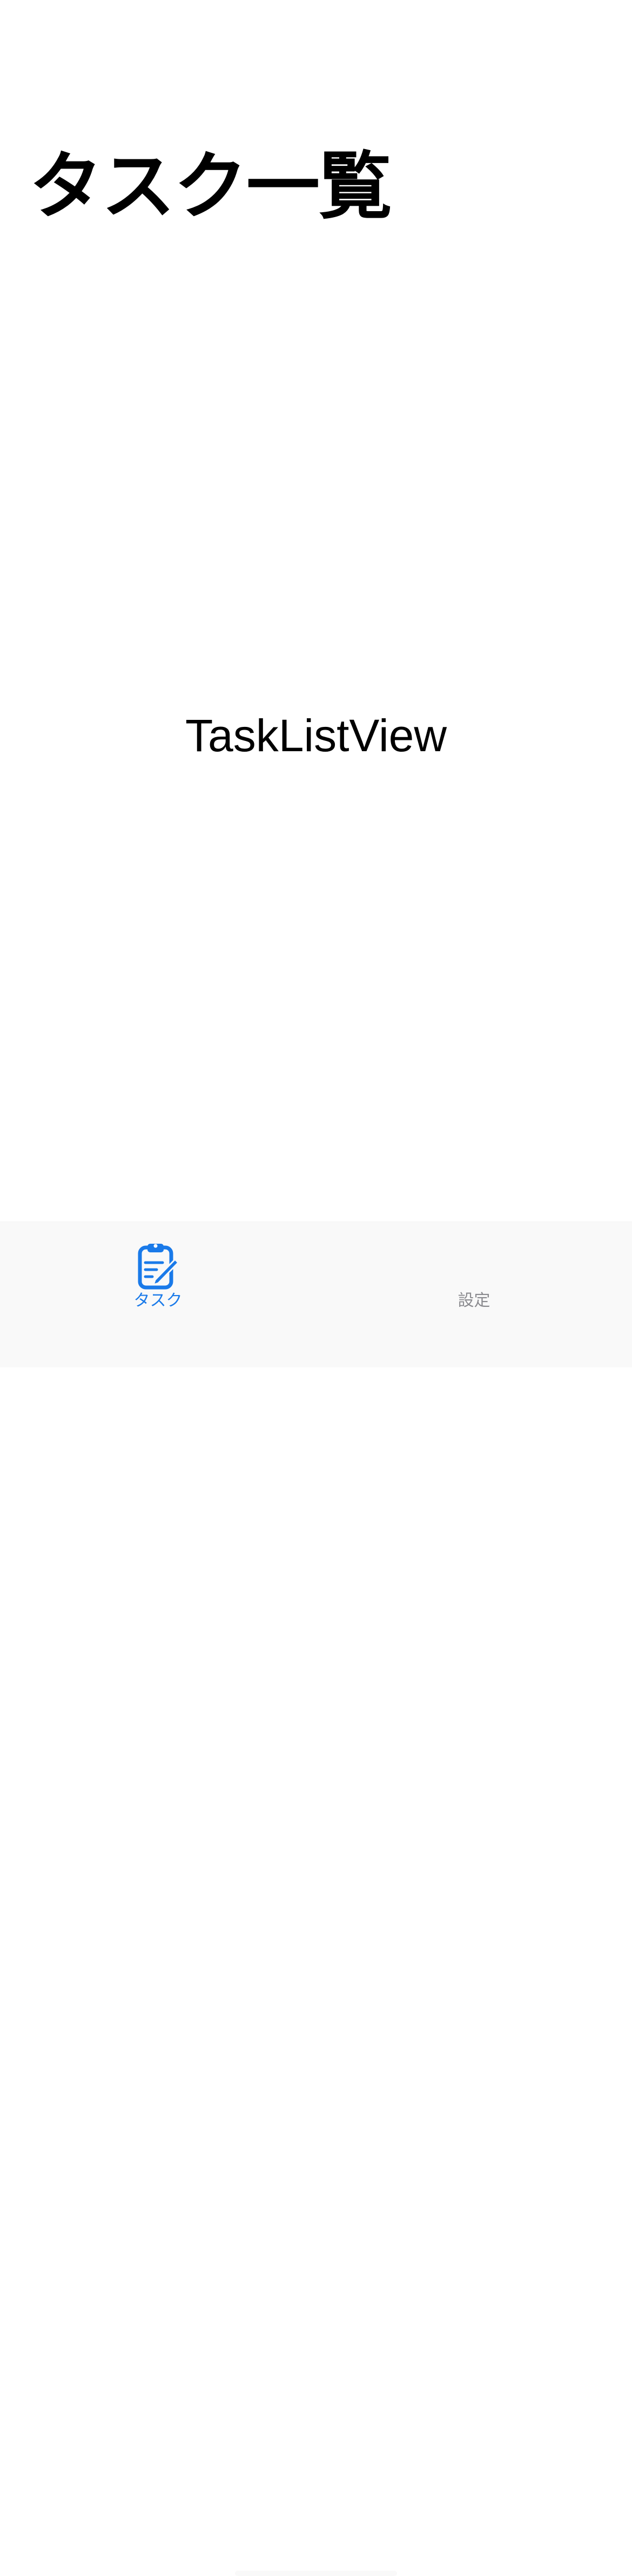 This screenshot has width=632, height=2576. What do you see at coordinates (474, 1300) in the screenshot?
I see `tab-settings-label: 設定` at bounding box center [474, 1300].